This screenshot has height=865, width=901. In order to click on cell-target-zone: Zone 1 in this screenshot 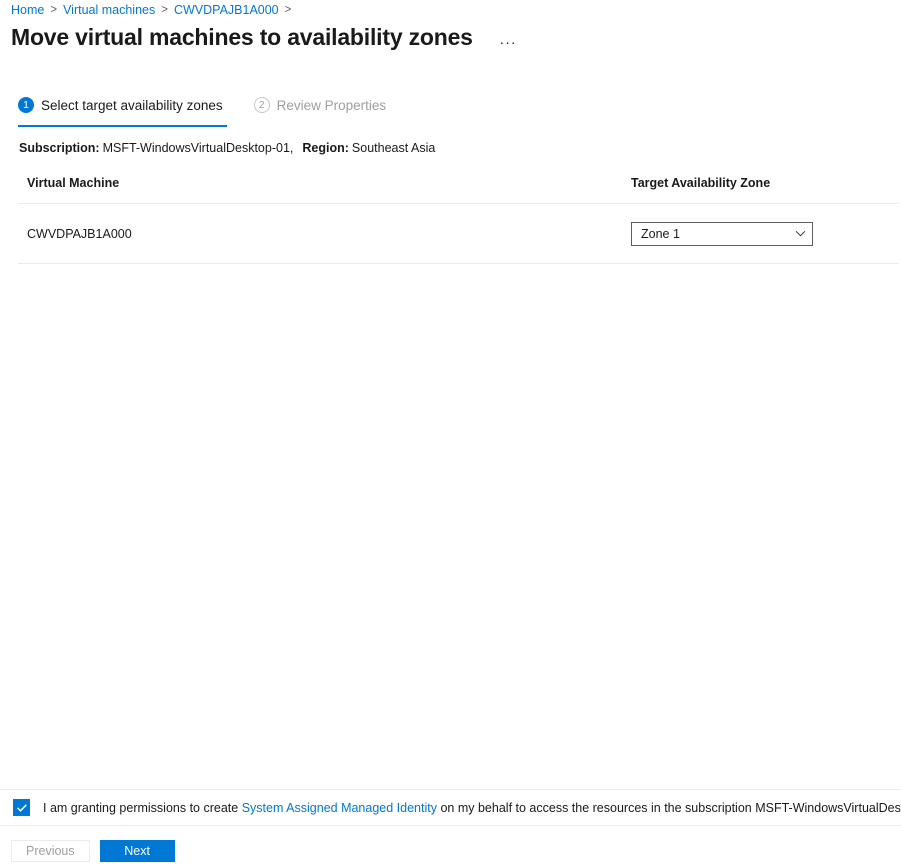, I will do `click(763, 233)`.